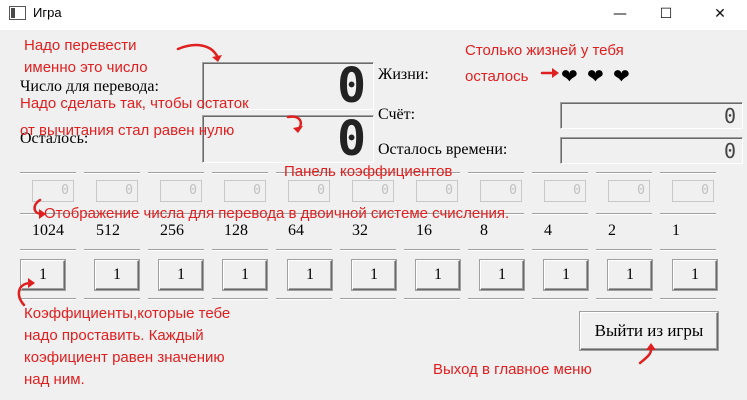  Describe the element at coordinates (17, 13) in the screenshot. I see `app-icon` at that location.